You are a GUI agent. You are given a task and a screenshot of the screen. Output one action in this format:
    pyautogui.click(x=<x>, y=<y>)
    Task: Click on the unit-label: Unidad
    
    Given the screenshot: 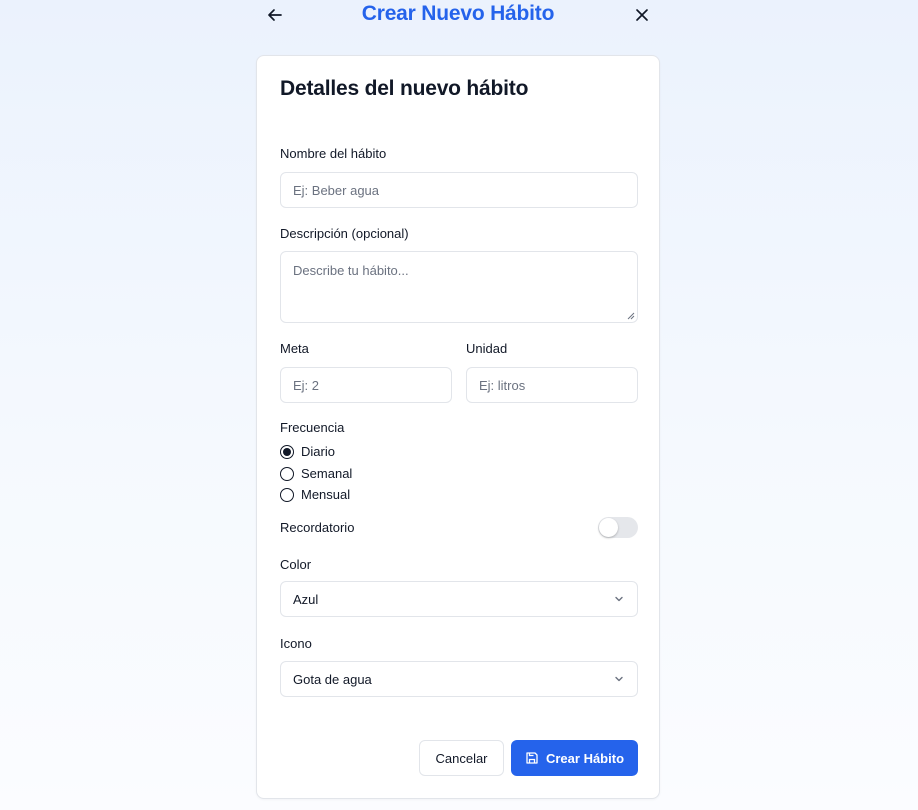 What is the action you would take?
    pyautogui.click(x=487, y=348)
    